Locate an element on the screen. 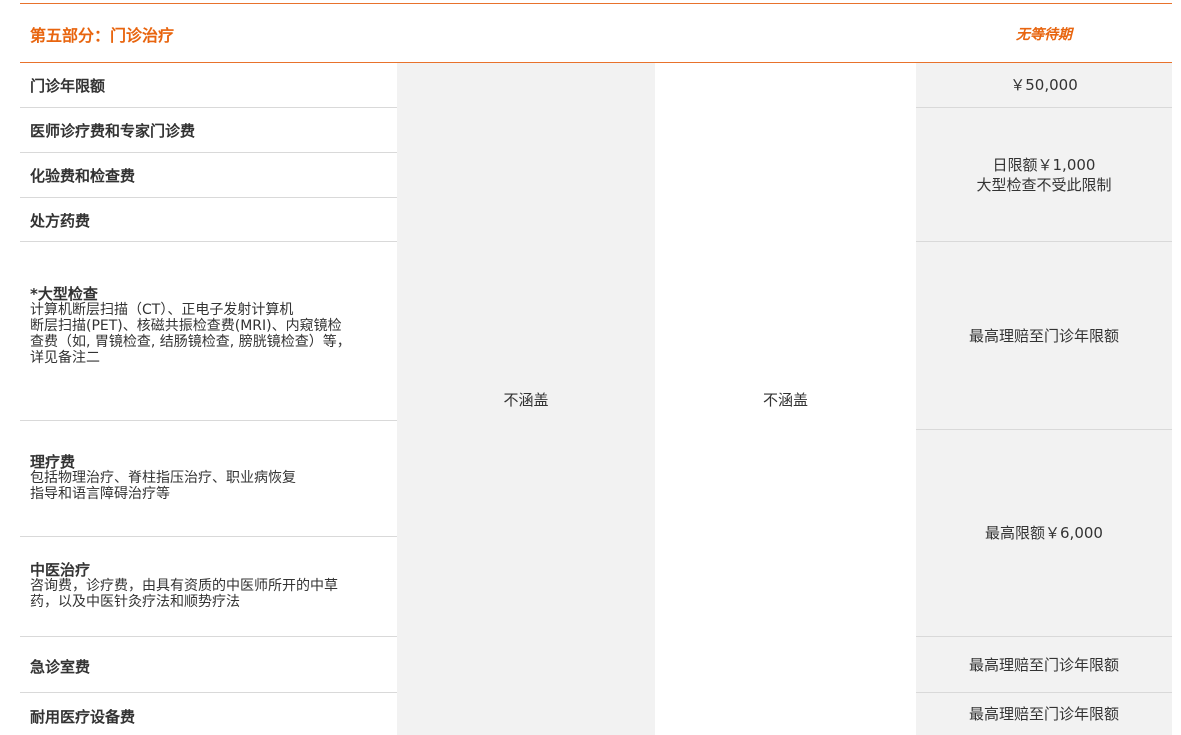 The image size is (1181, 735). row-desc-line: 详见备注二 is located at coordinates (65, 358).